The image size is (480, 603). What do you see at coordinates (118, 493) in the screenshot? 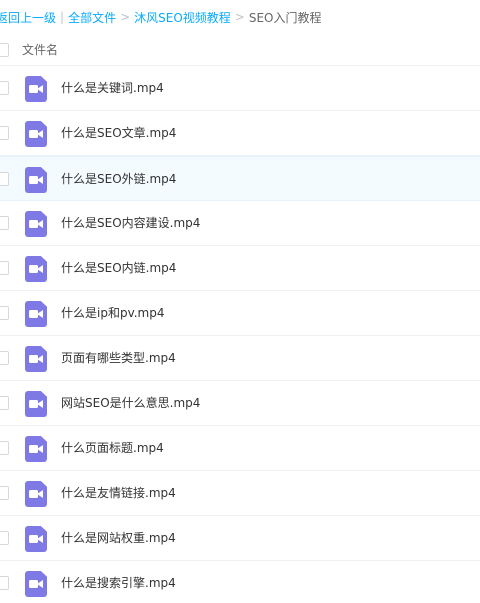
I see `file-name: 什么是友情链接.mp4` at bounding box center [118, 493].